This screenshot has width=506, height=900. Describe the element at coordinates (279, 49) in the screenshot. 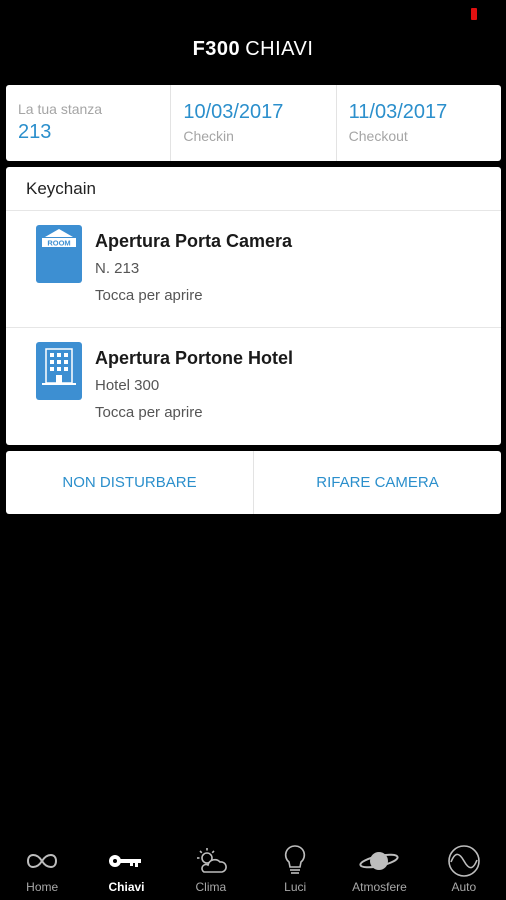

I see `section-label: CHIAVI` at that location.